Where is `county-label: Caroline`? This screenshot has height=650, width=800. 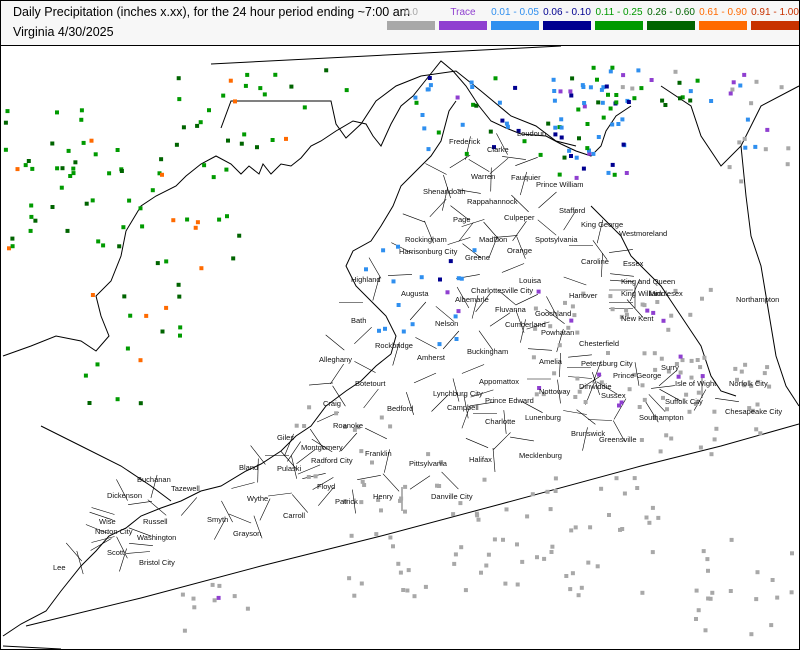 county-label: Caroline is located at coordinates (595, 261).